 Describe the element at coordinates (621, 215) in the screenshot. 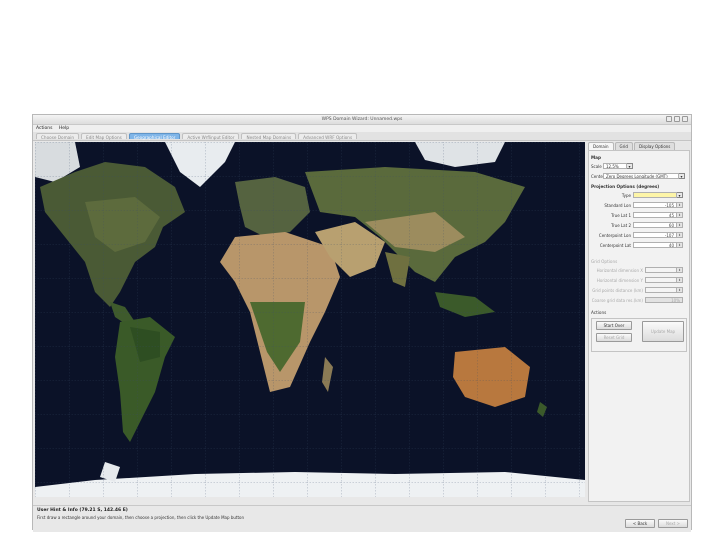

I see `true-lat1-label: True Lat 1` at that location.